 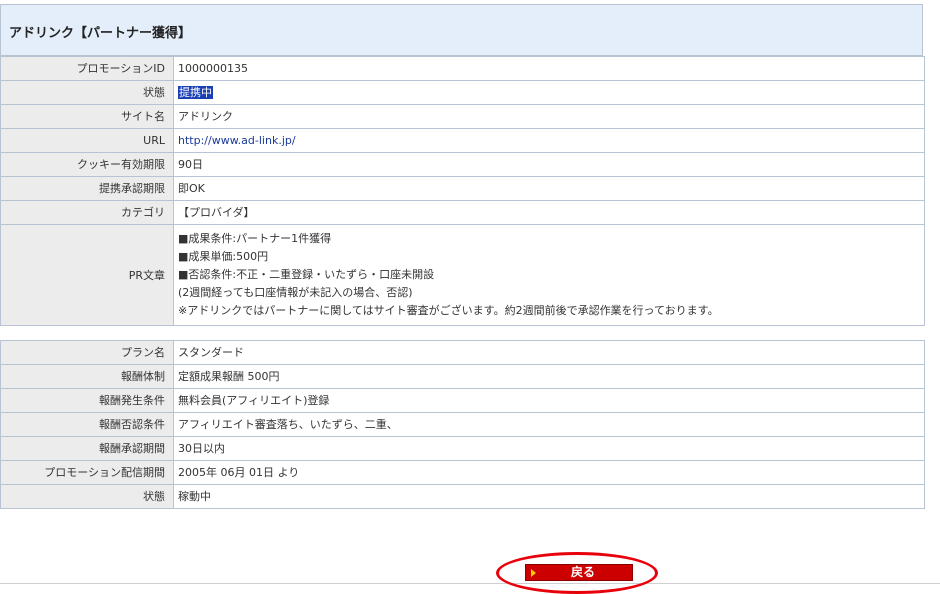 I want to click on table-row: プラン名 スタンダード, so click(x=462, y=352).